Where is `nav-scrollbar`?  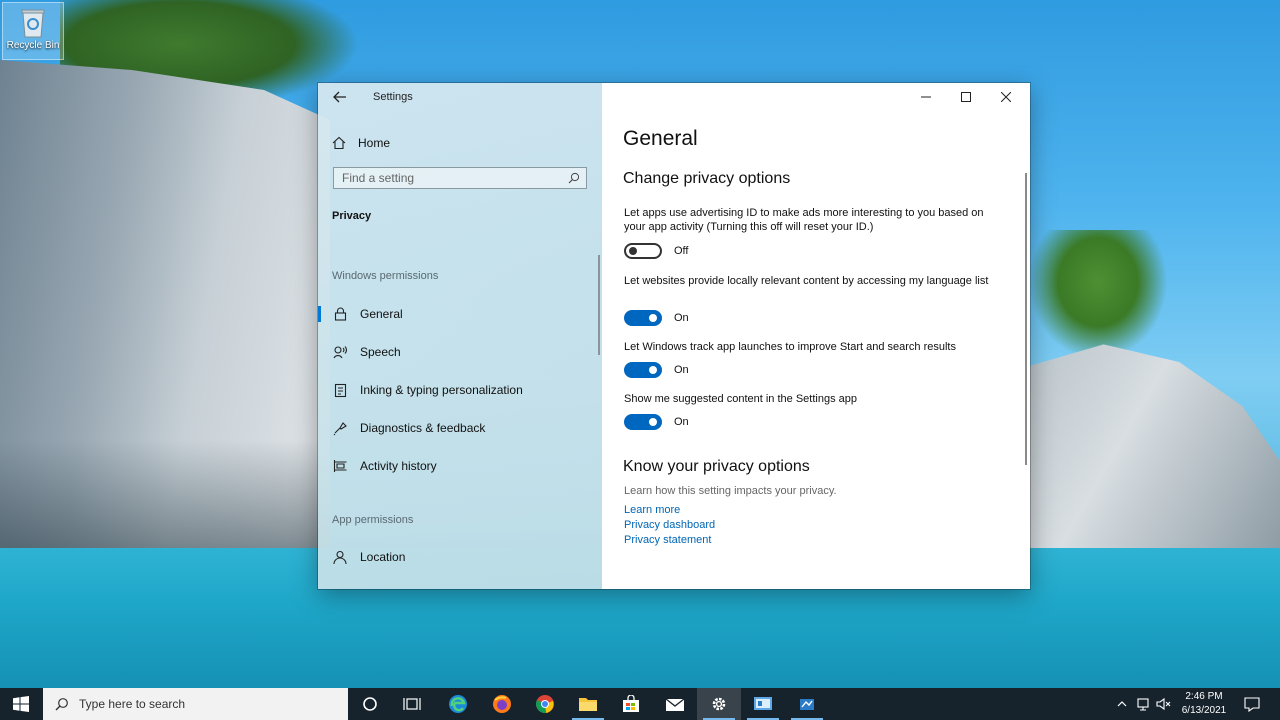 nav-scrollbar is located at coordinates (599, 305).